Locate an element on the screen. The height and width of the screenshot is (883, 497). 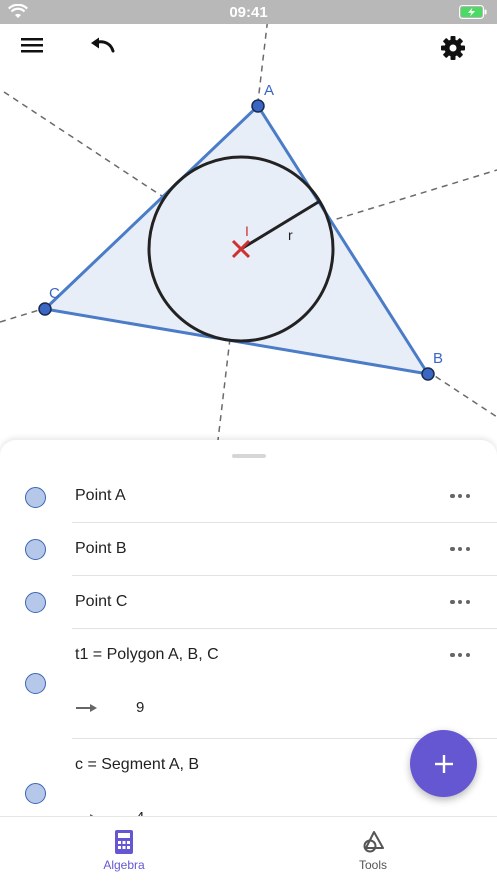
point-c-label: C is located at coordinates (54, 293).